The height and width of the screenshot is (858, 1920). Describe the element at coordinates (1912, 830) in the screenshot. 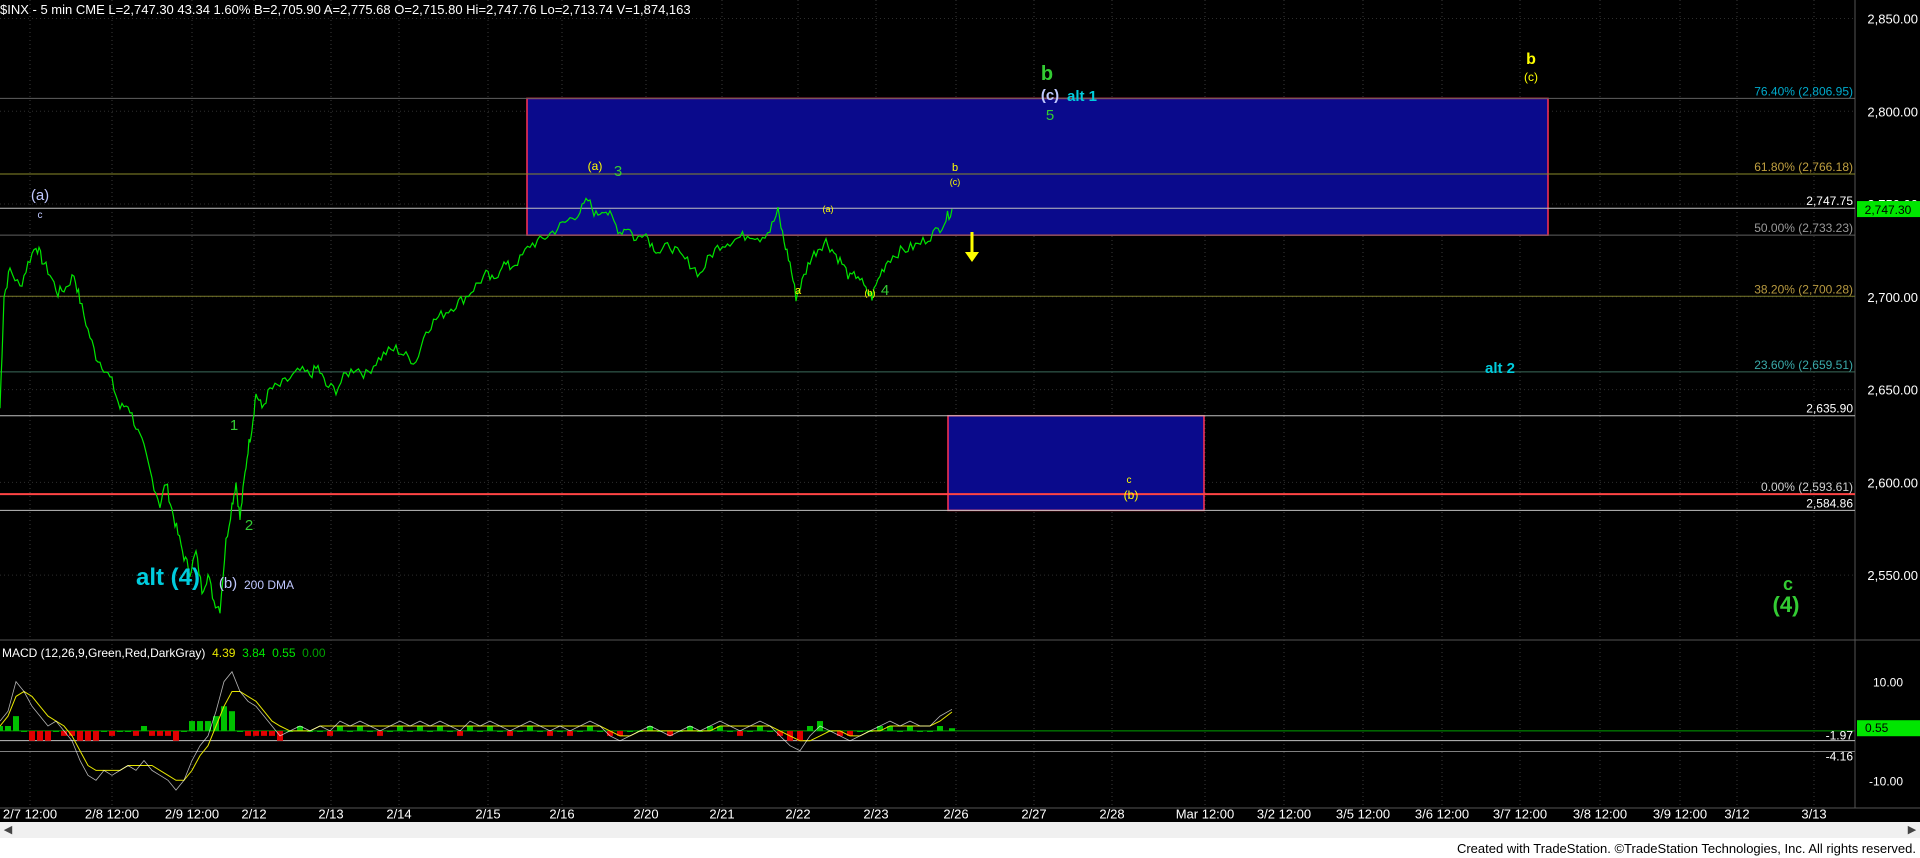

I see `scroll-right-icon: ▶` at that location.